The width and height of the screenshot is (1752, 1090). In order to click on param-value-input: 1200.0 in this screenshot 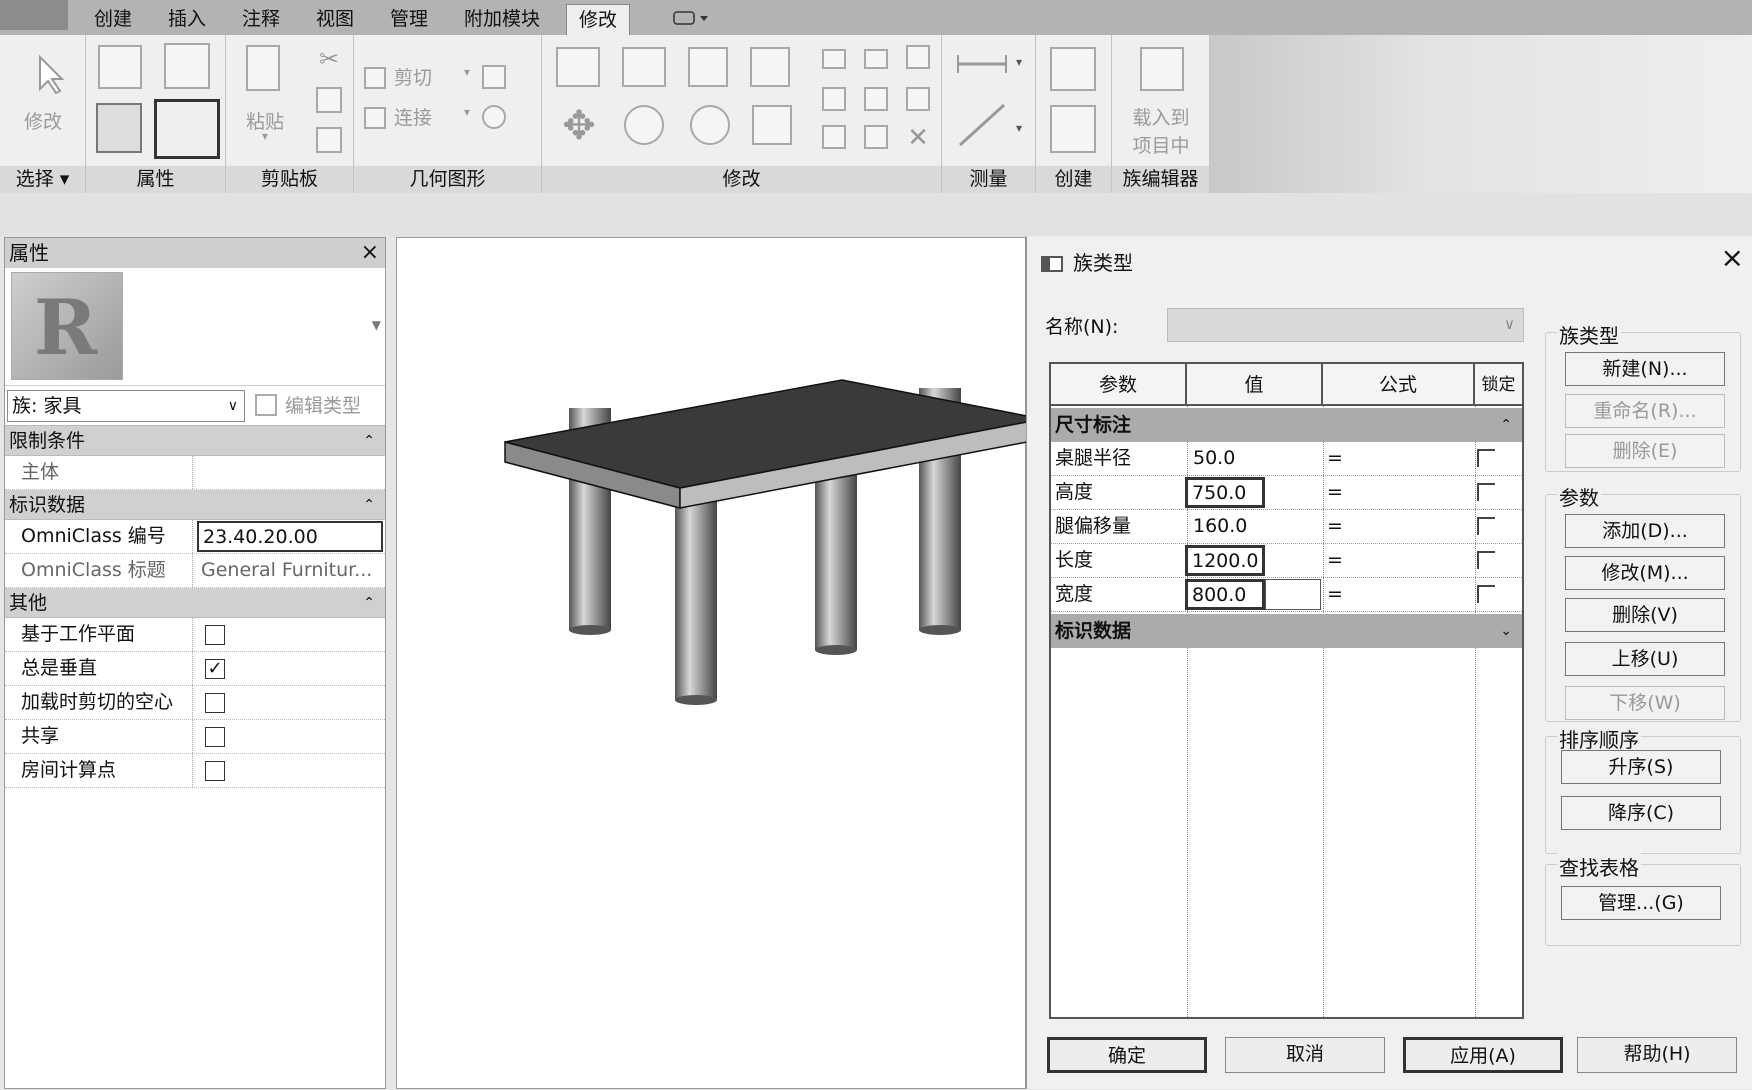, I will do `click(1225, 560)`.